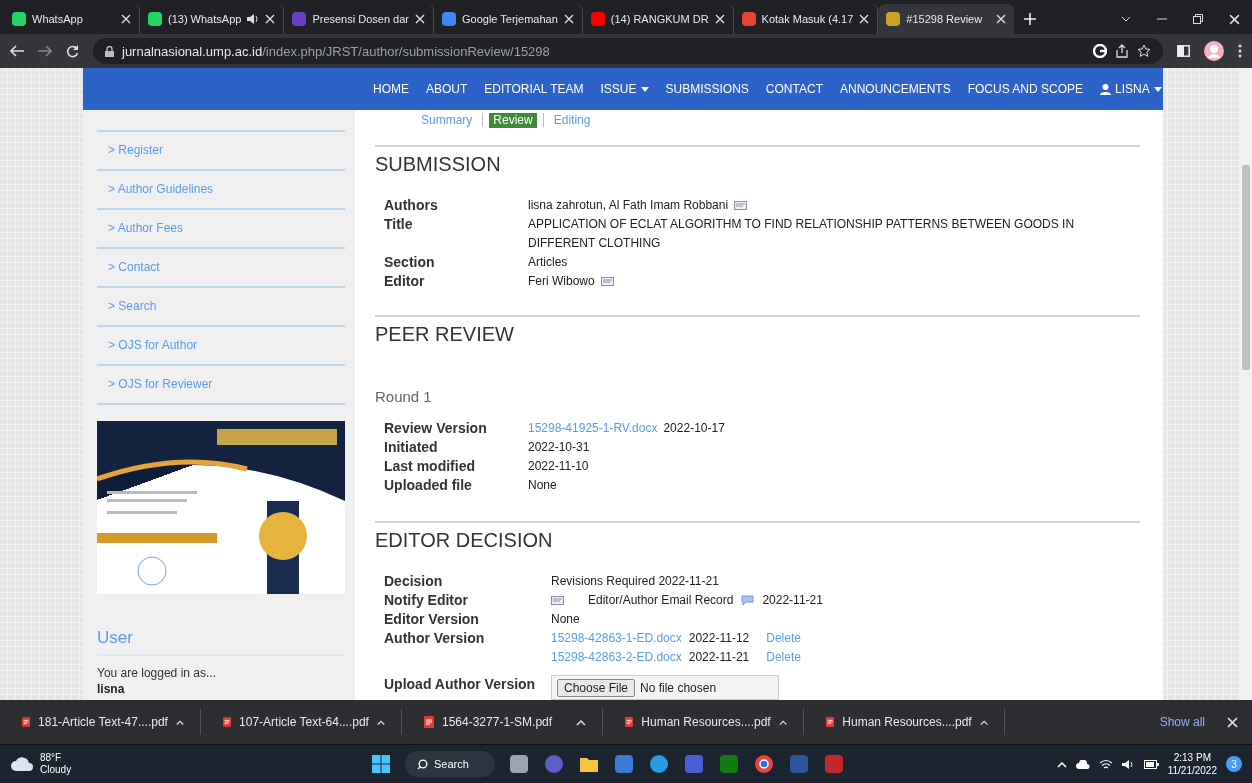 The width and height of the screenshot is (1252, 783). I want to click on plus-icon, so click(1030, 19).